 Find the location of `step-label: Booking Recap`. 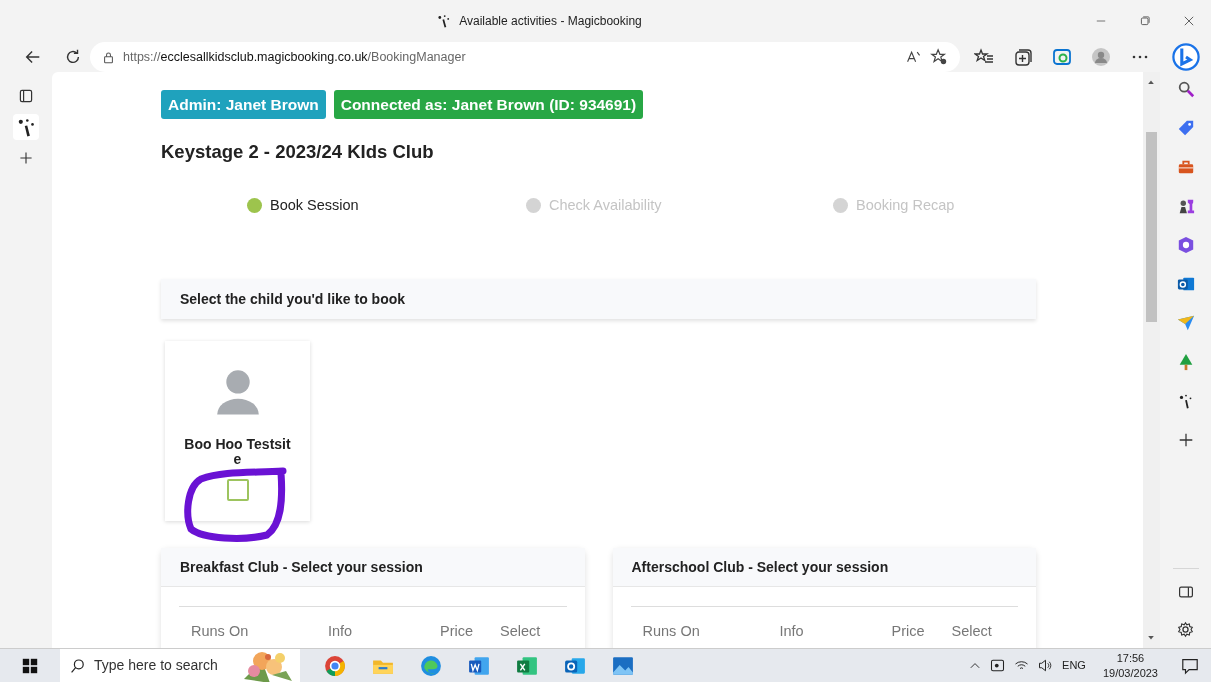

step-label: Booking Recap is located at coordinates (905, 205).